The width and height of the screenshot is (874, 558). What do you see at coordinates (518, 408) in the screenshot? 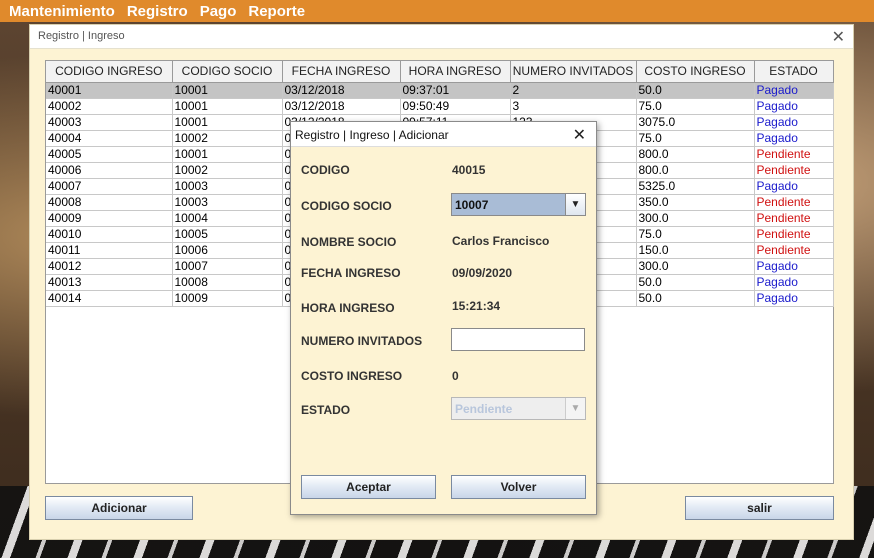
I see `estado-select: Pendiente ▼` at bounding box center [518, 408].